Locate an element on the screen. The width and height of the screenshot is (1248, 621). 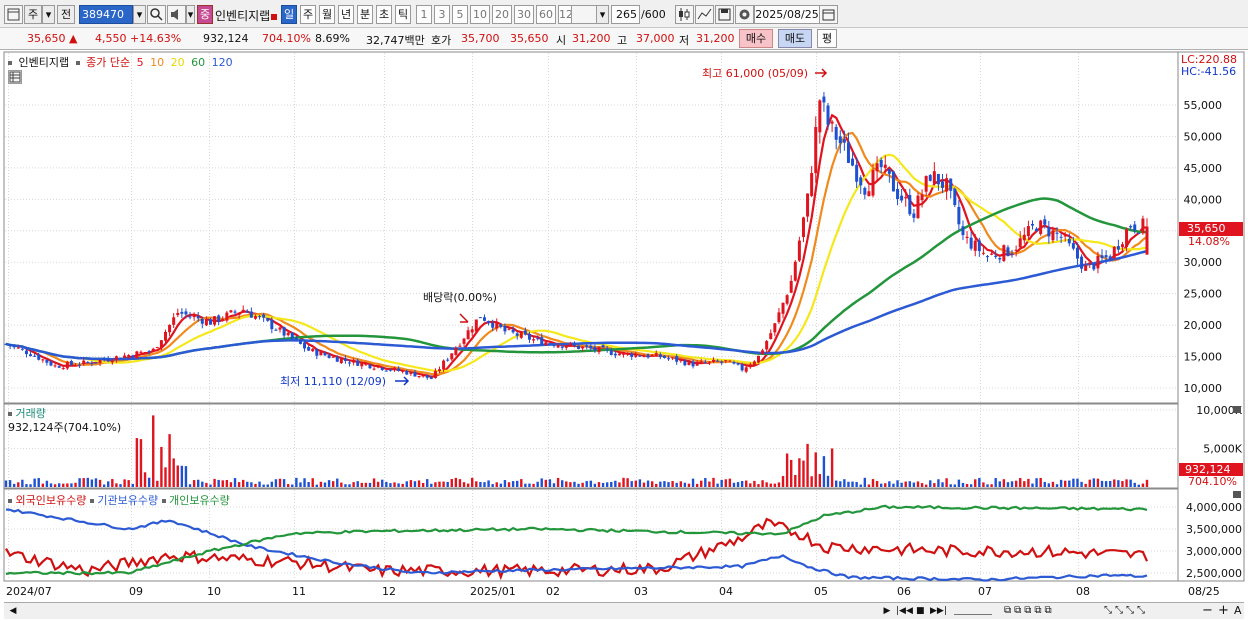
window-menu-icon is located at coordinates (13, 14).